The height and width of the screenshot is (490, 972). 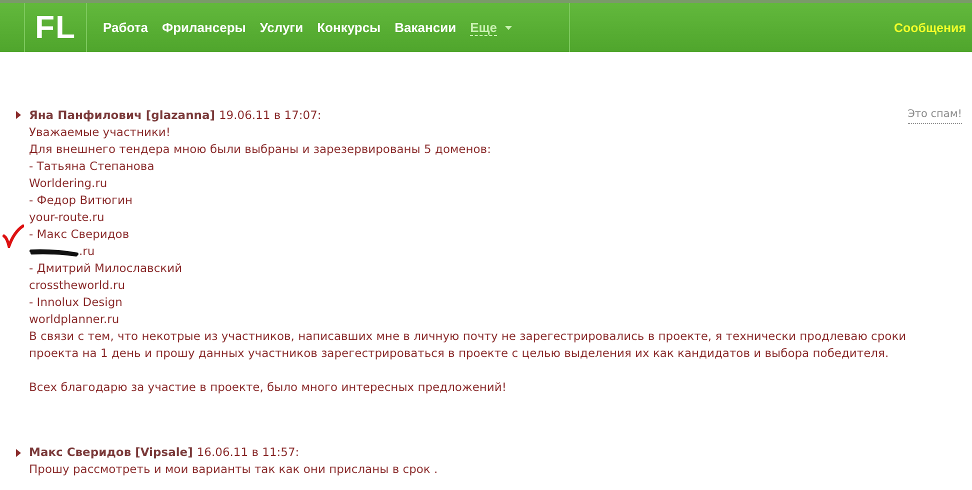 I want to click on comment-text: Уважаемые участники!, so click(x=99, y=132).